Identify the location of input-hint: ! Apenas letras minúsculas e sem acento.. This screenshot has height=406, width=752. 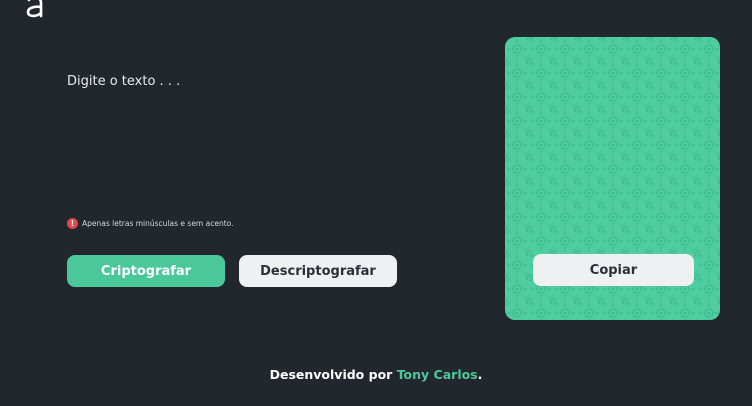
(150, 223).